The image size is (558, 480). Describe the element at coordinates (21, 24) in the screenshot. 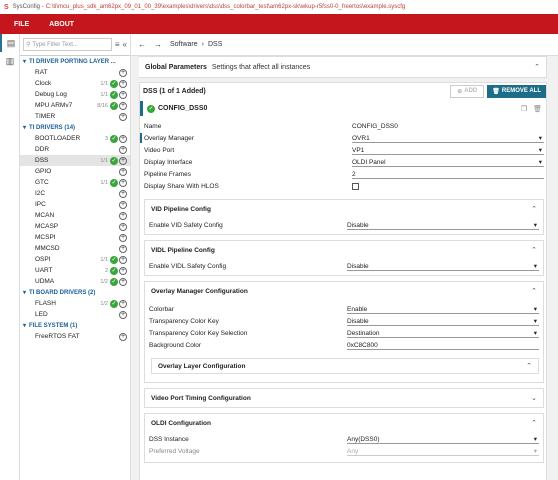

I see `menu-file: FILE` at that location.